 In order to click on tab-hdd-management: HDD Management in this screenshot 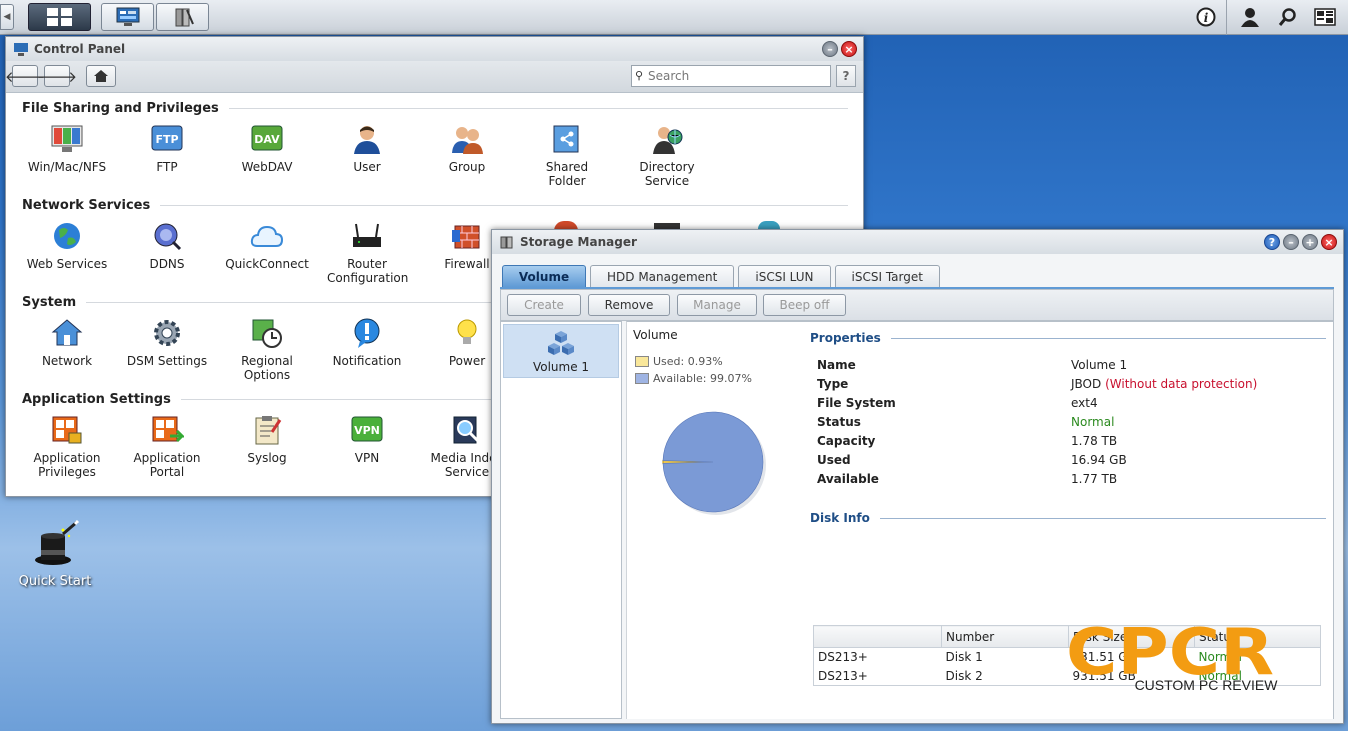, I will do `click(662, 276)`.